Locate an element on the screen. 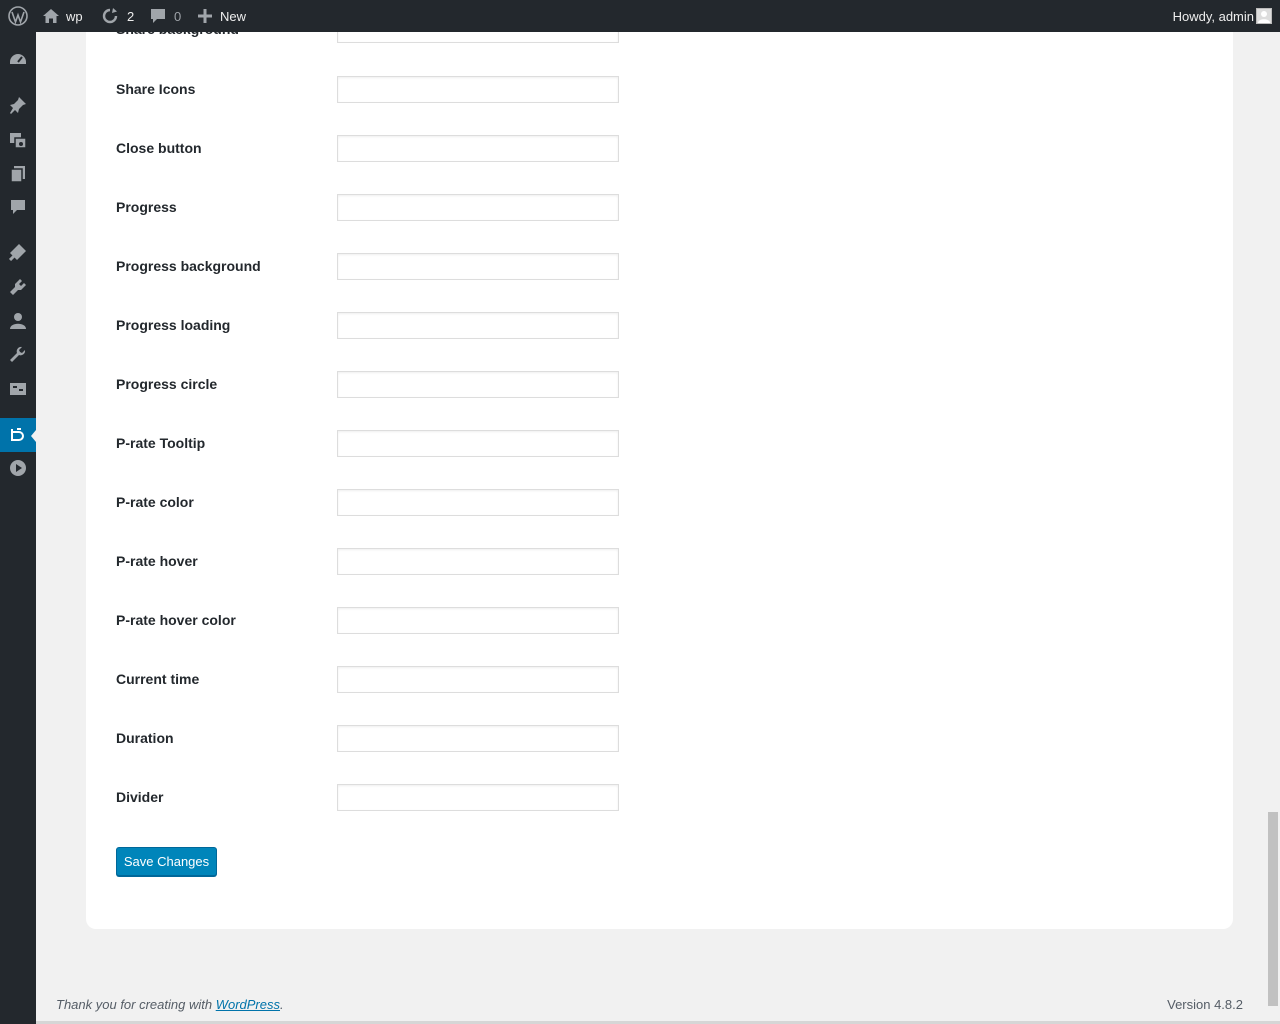  p-rate-hover-input is located at coordinates (478, 561).